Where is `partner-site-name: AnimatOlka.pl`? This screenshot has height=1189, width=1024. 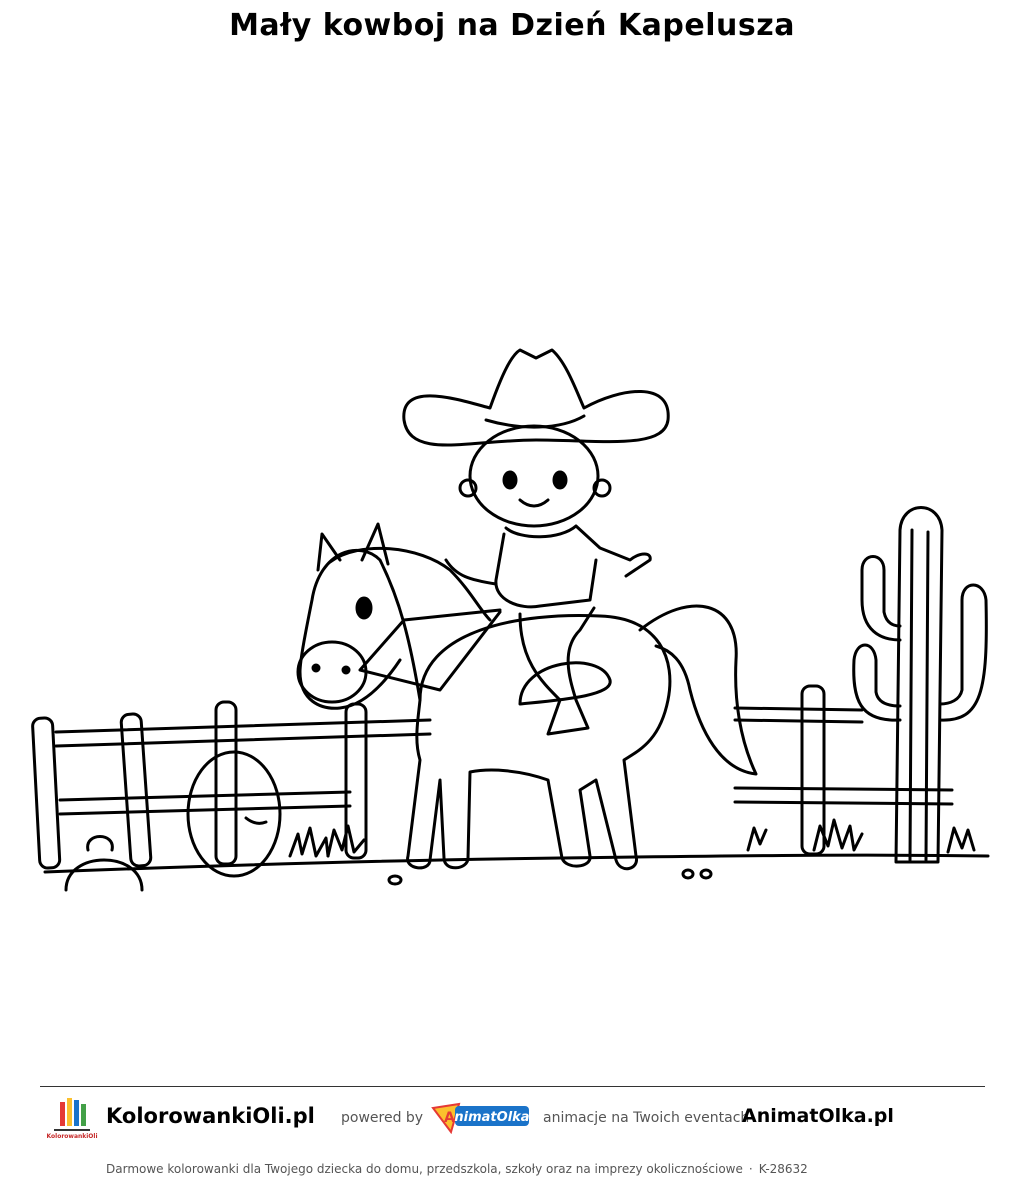
partner-site-name: AnimatOlka.pl is located at coordinates (818, 1116).